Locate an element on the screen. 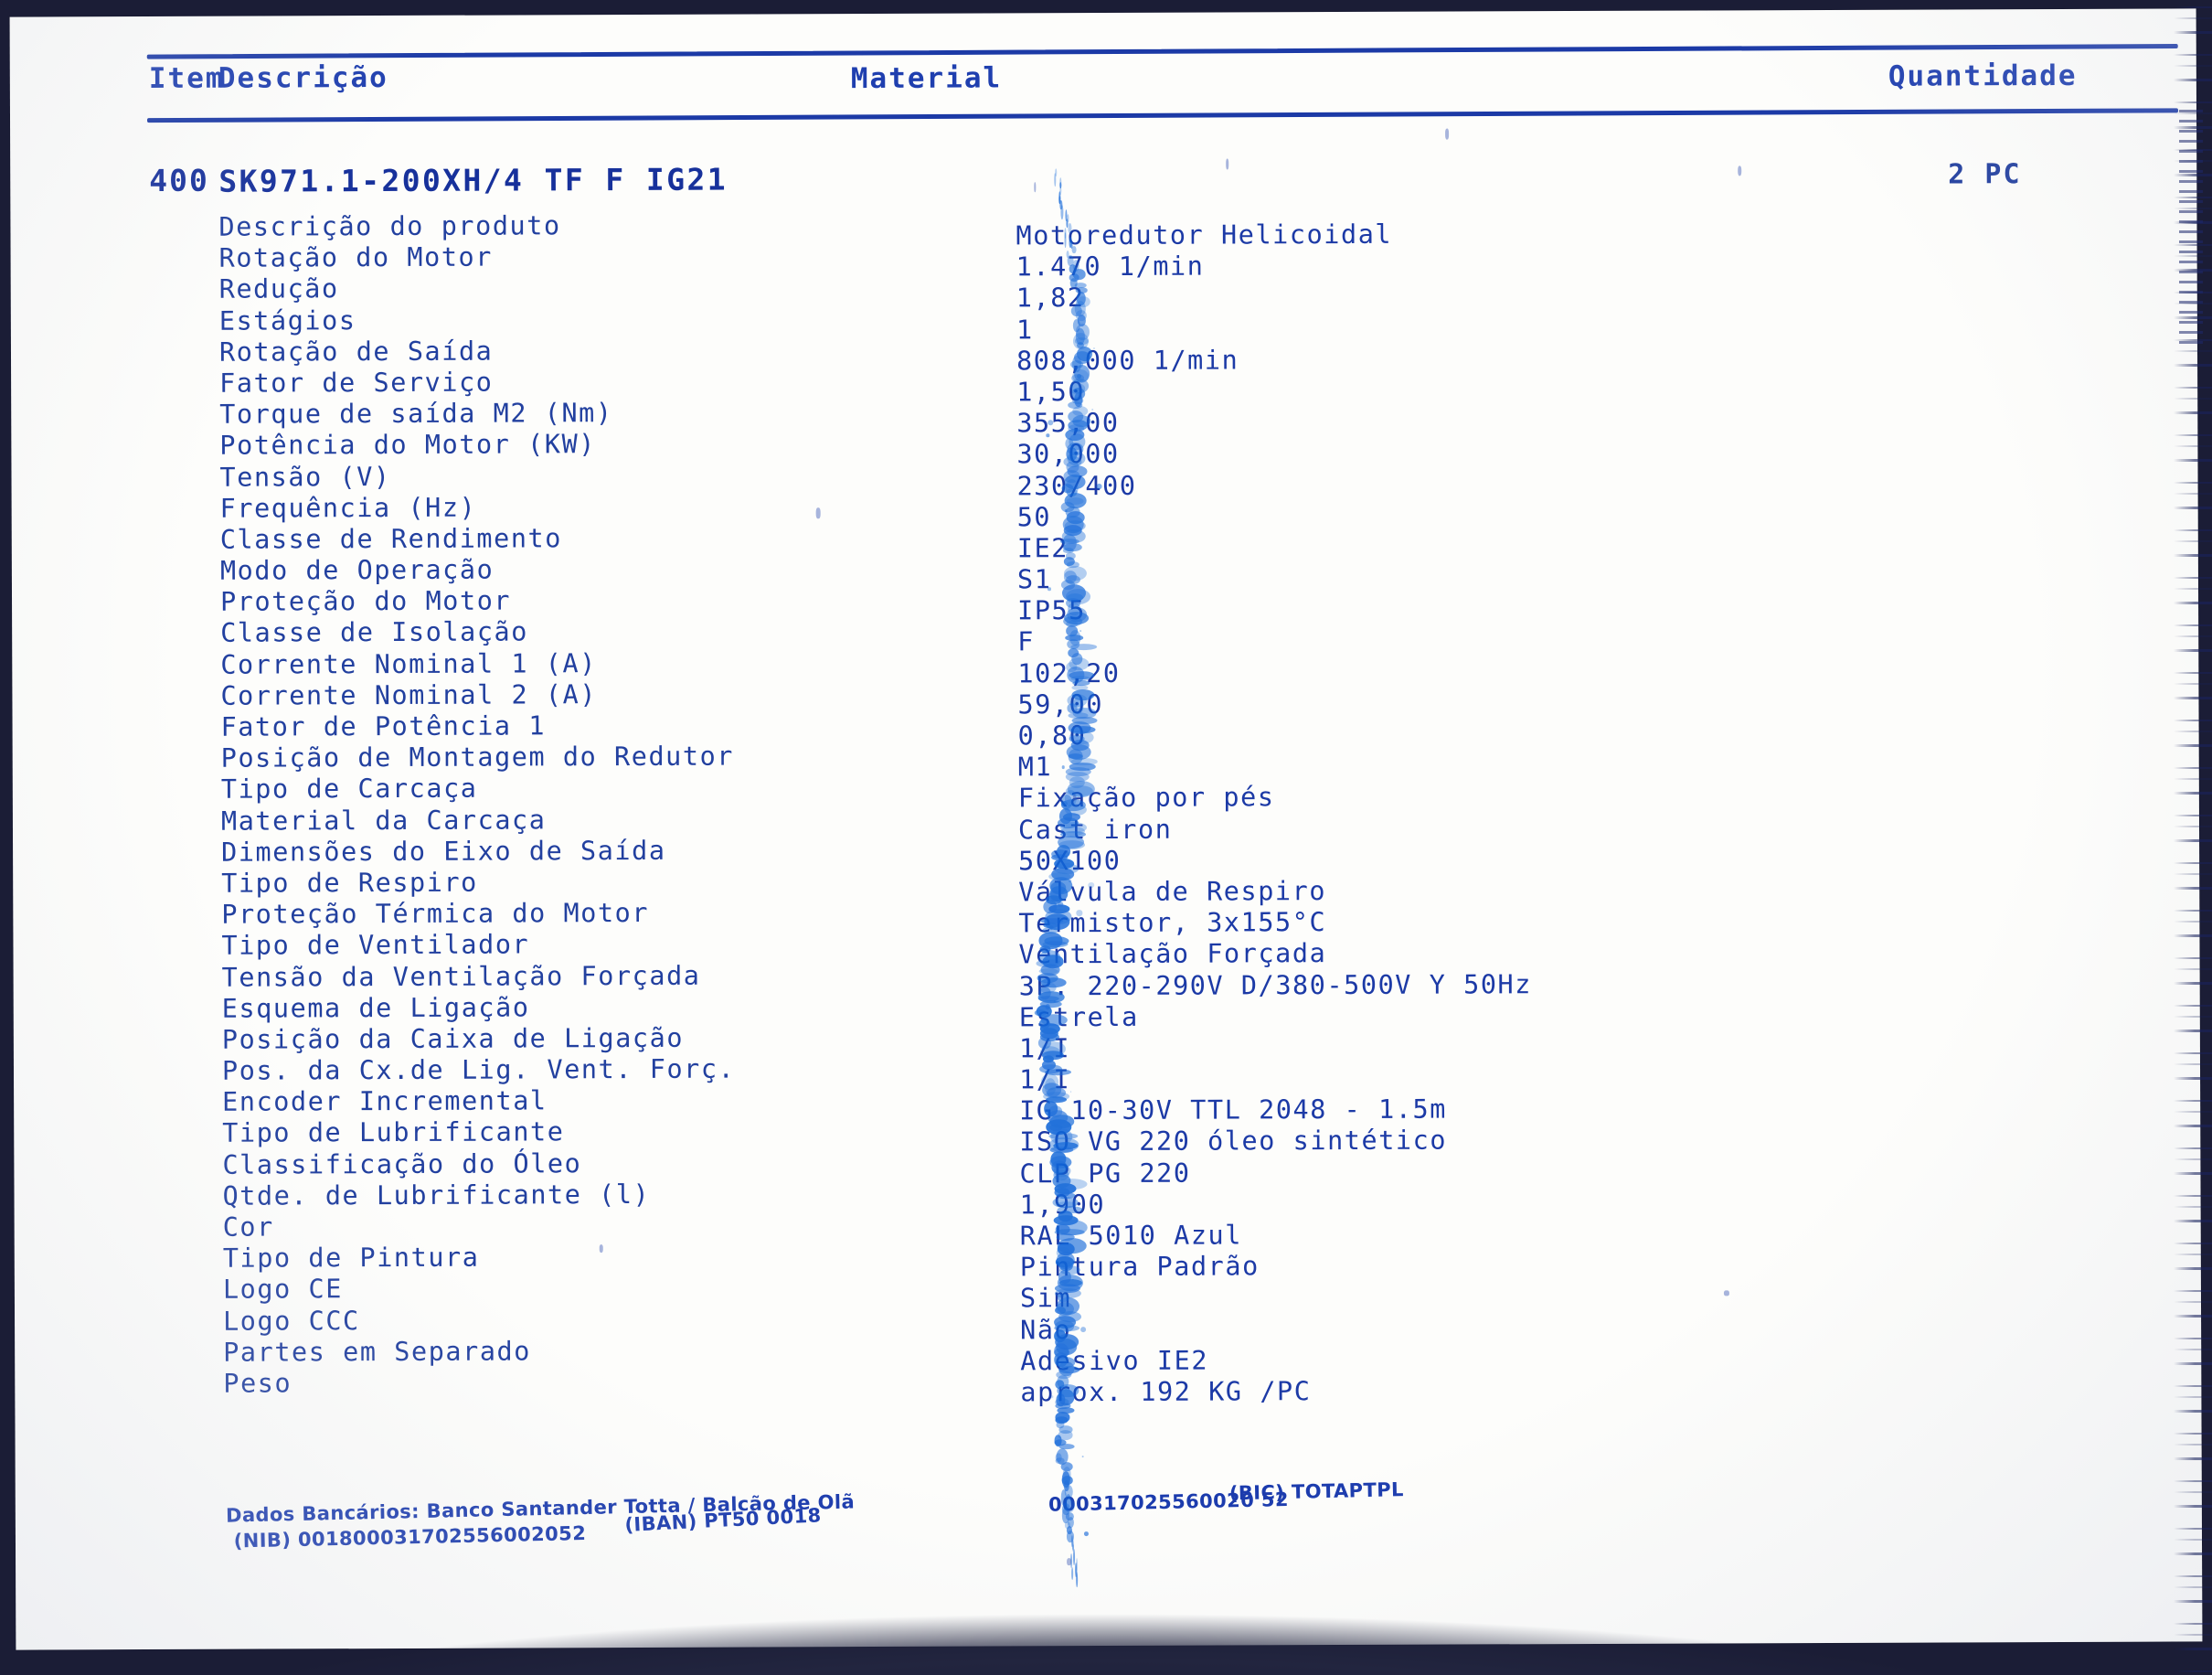 This screenshot has width=2212, height=1675. spec-label: Proteção do Motor is located at coordinates (365, 601).